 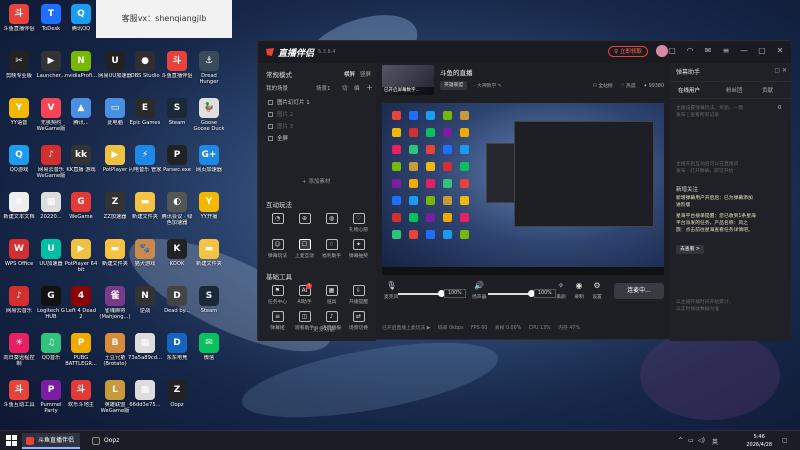 What do you see at coordinates (209, 165) in the screenshot?
I see `desktop-icon: G+ 网页加速器` at bounding box center [209, 165].